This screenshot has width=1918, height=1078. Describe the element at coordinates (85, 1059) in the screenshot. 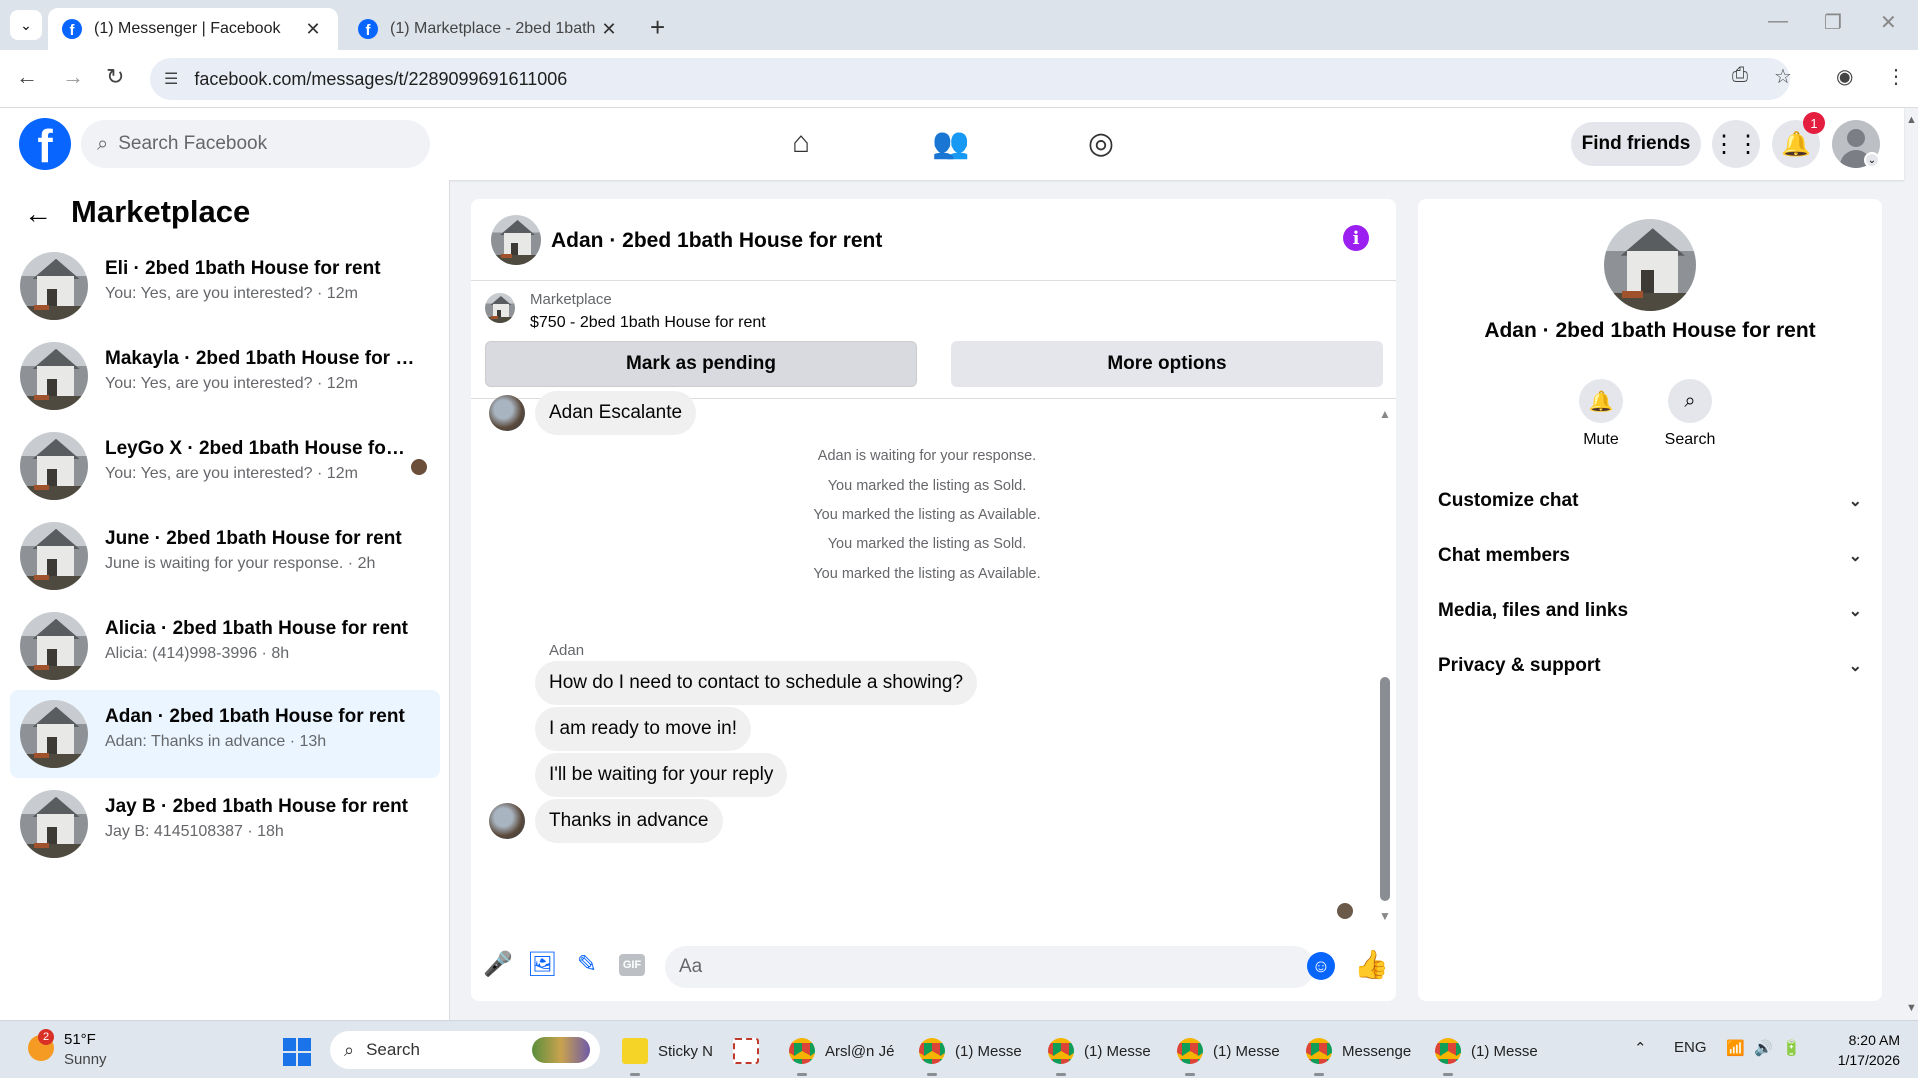

I see `weather-description: Sunny` at that location.